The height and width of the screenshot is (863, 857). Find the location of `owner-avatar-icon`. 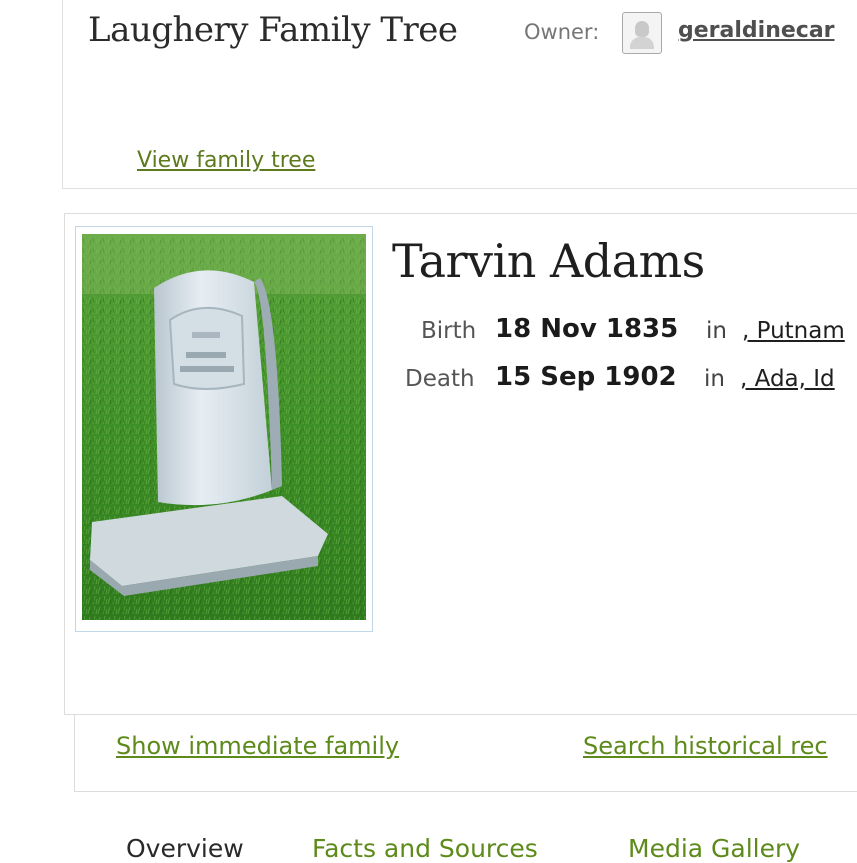

owner-avatar-icon is located at coordinates (642, 33).